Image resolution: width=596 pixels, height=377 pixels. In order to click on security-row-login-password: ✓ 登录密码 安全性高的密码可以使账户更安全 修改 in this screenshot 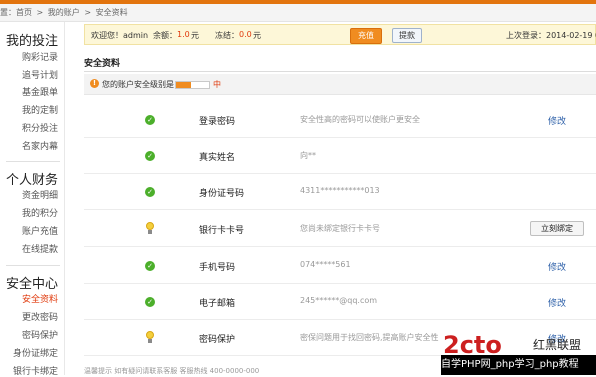, I will do `click(340, 120)`.